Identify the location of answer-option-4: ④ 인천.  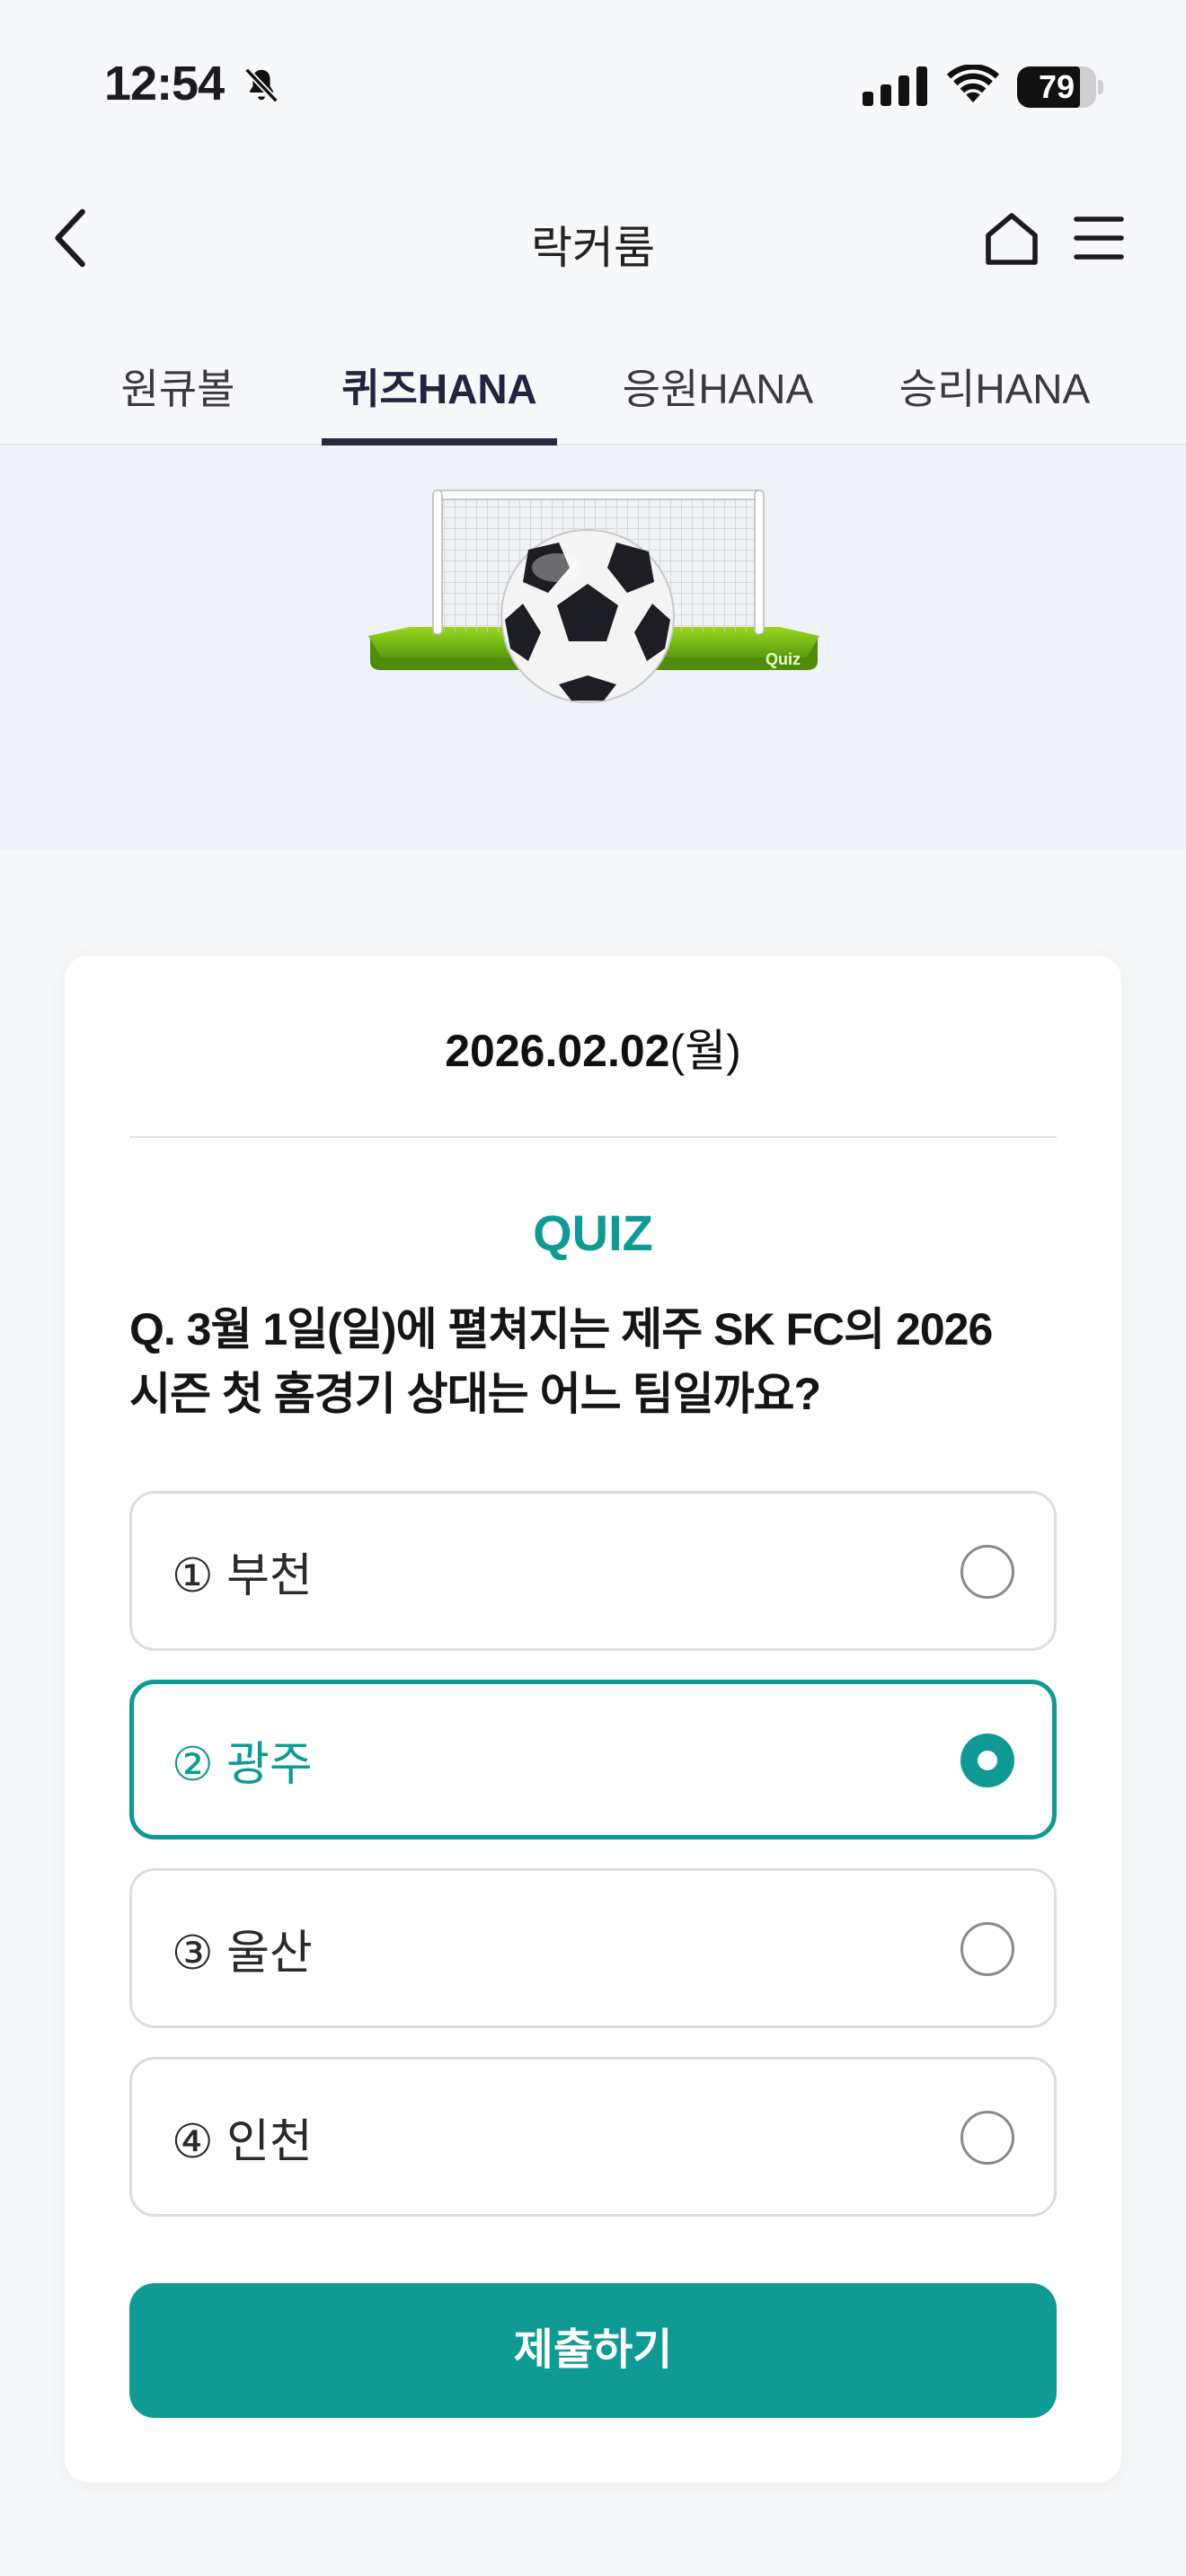
(593, 2137).